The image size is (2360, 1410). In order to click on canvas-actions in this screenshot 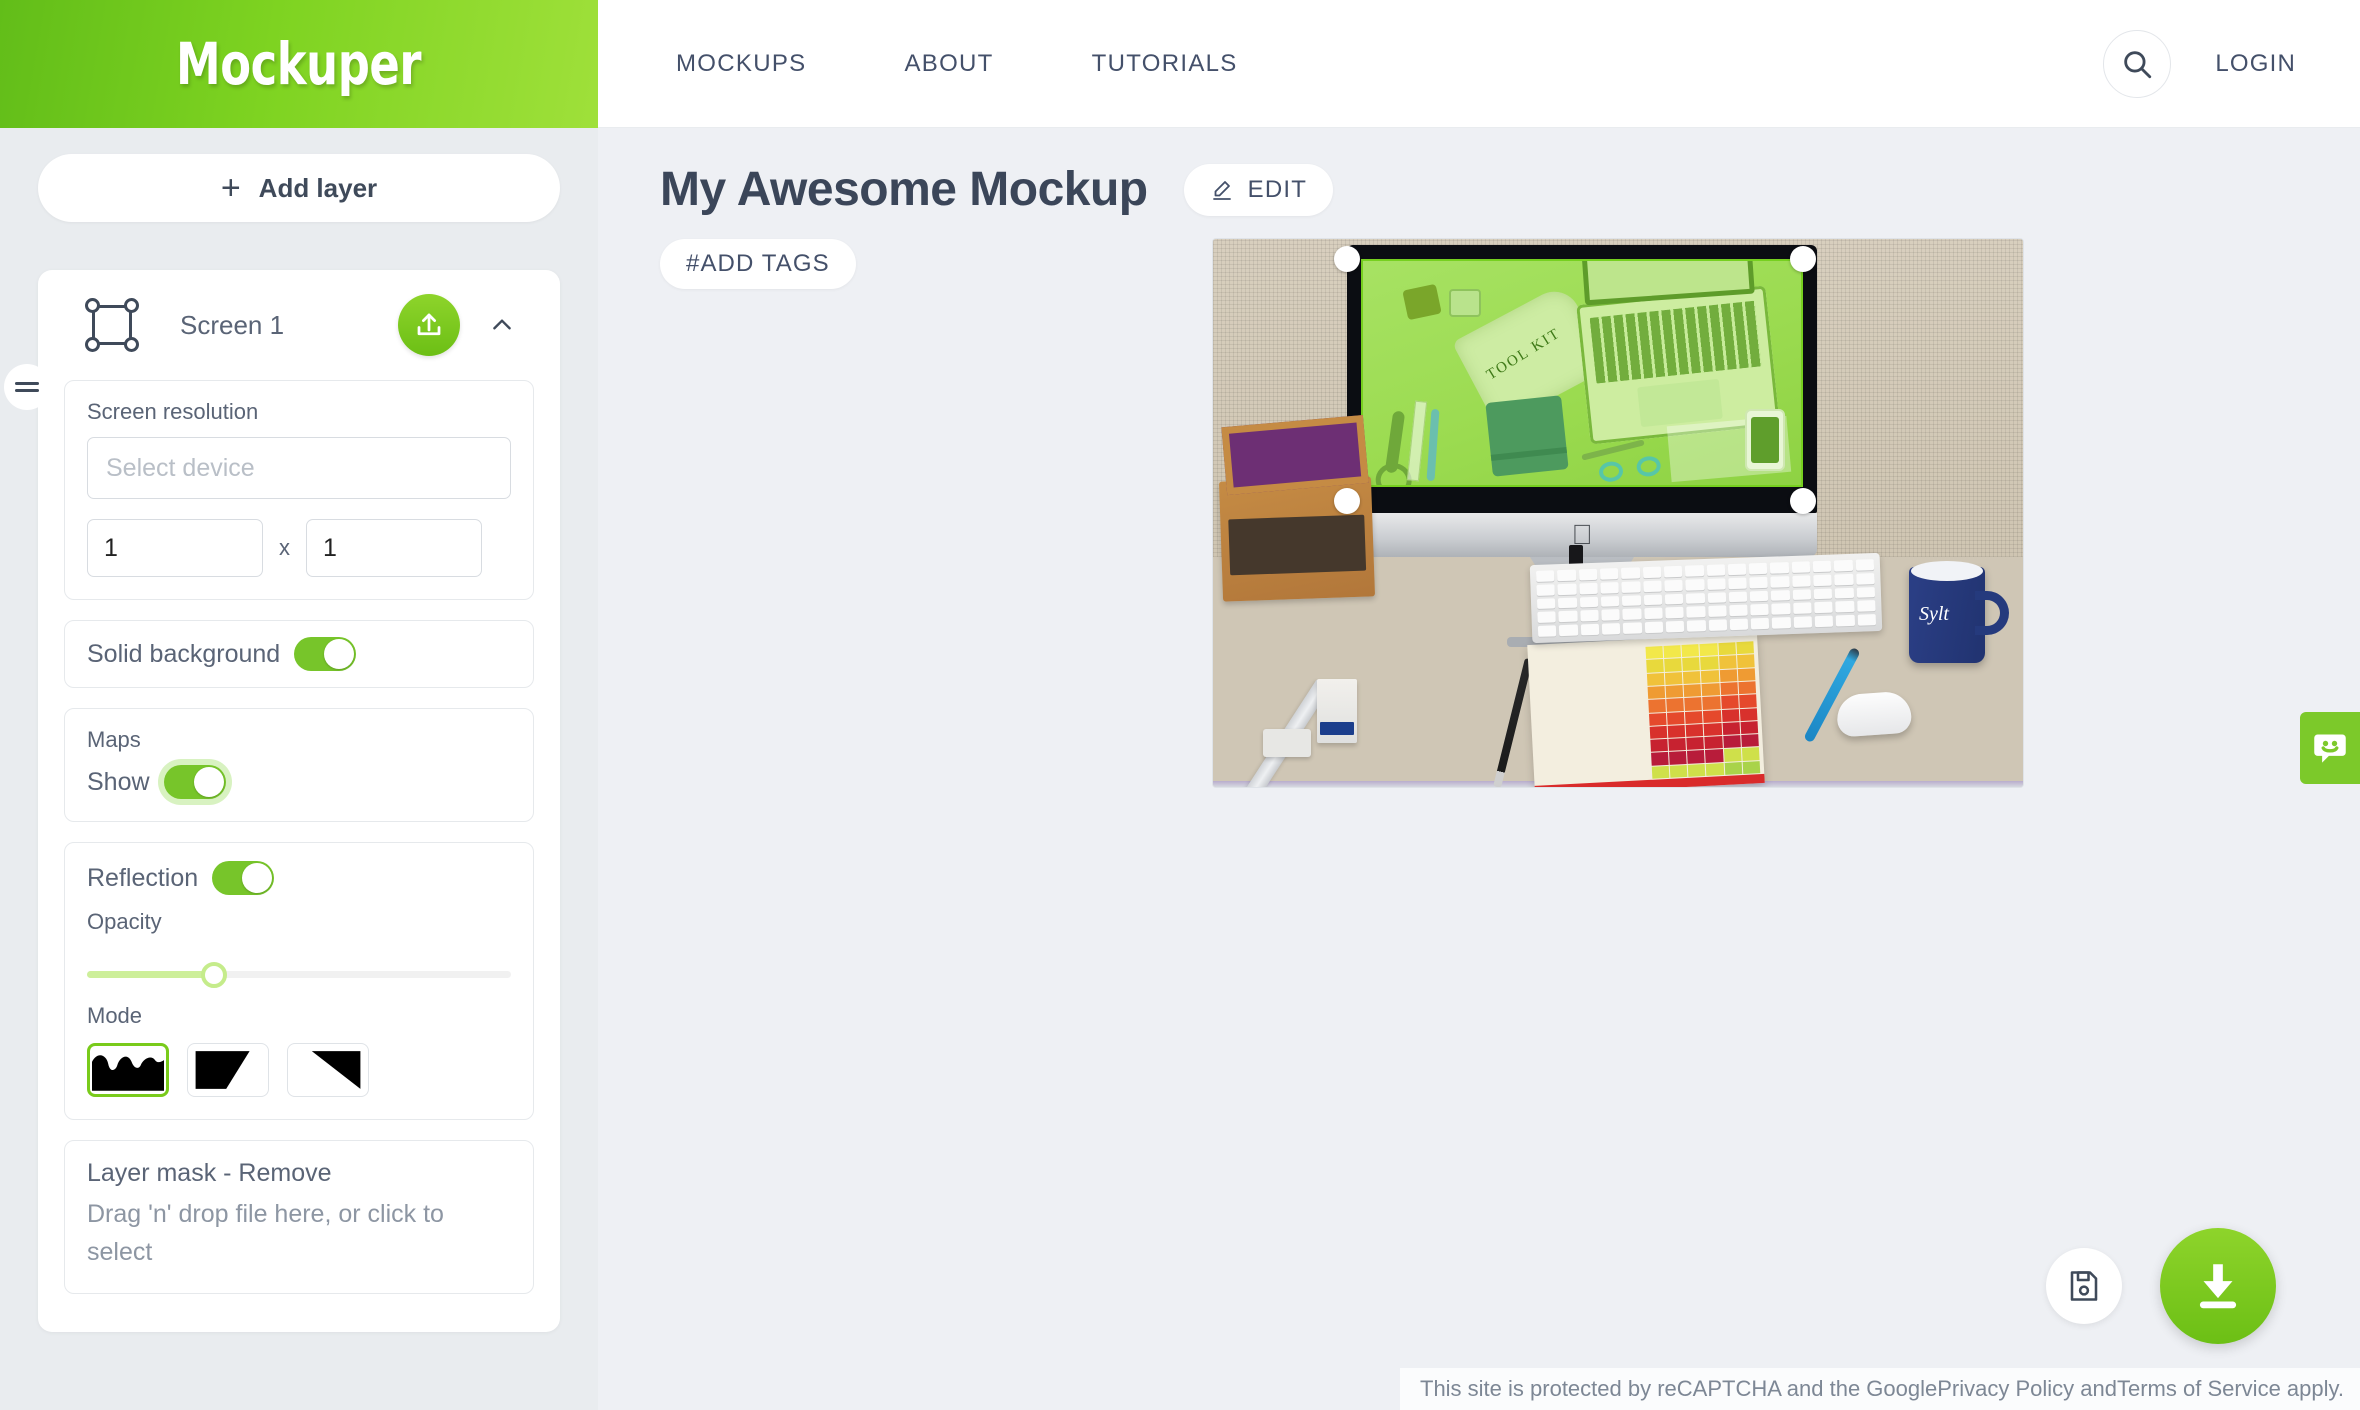, I will do `click(2161, 1286)`.